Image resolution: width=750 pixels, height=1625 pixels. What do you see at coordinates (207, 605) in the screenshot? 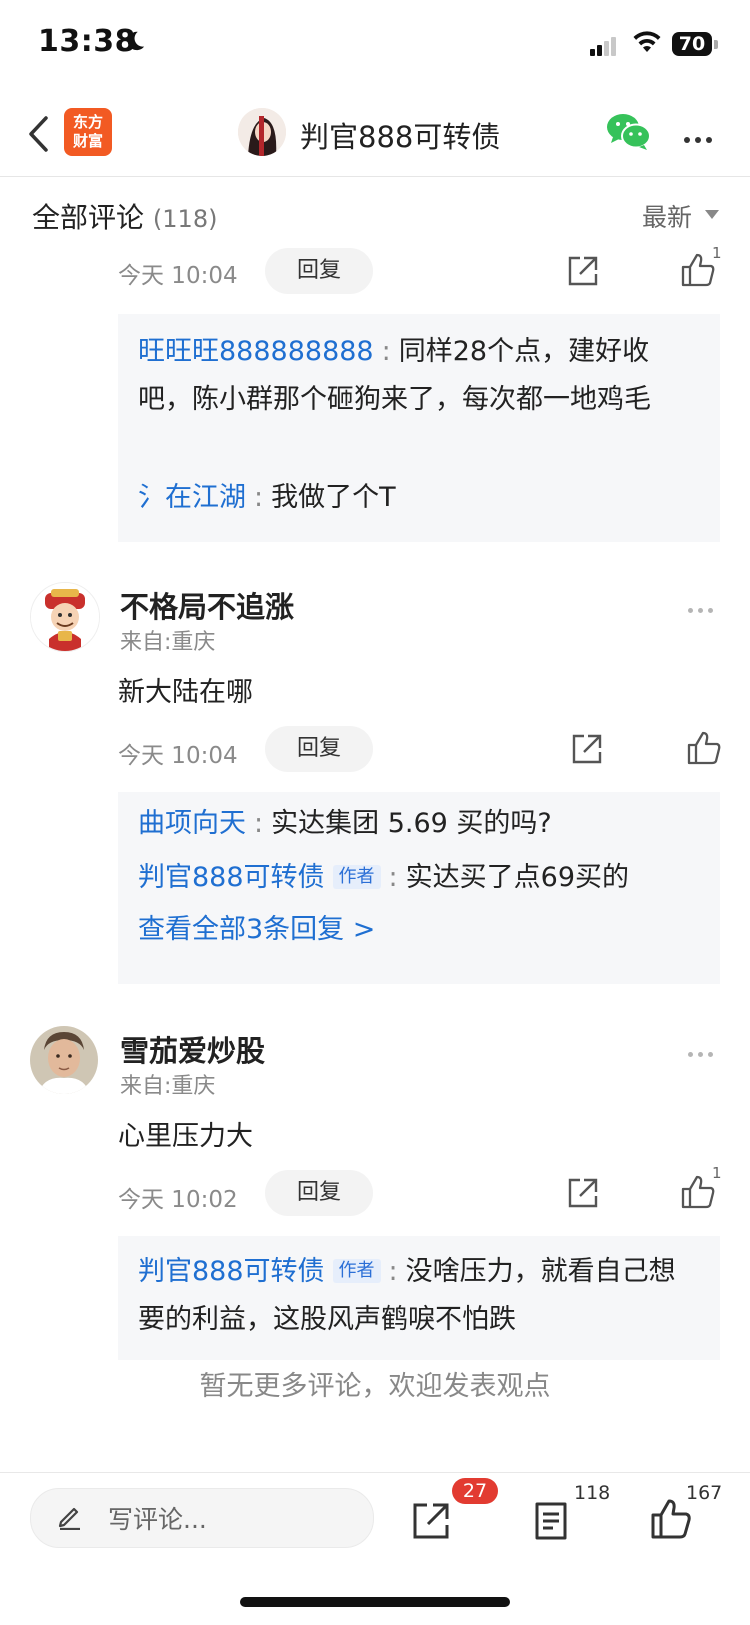
I see `comment-author-name: 不格局不追涨` at bounding box center [207, 605].